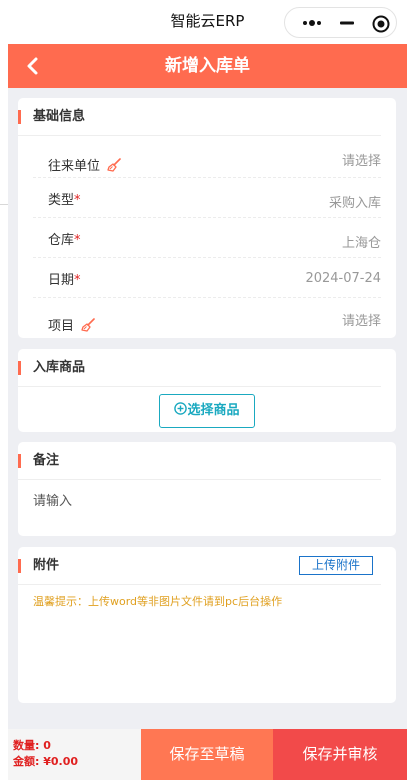  Describe the element at coordinates (207, 489) in the screenshot. I see `remark-card: 备注 请输入` at that location.